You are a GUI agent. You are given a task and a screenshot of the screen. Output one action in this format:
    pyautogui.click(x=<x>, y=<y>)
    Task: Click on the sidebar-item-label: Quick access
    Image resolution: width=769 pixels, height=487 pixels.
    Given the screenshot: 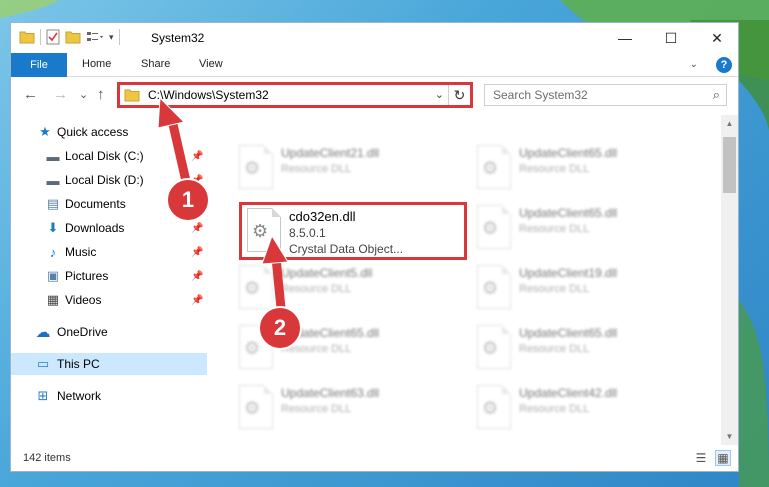 What is the action you would take?
    pyautogui.click(x=93, y=132)
    